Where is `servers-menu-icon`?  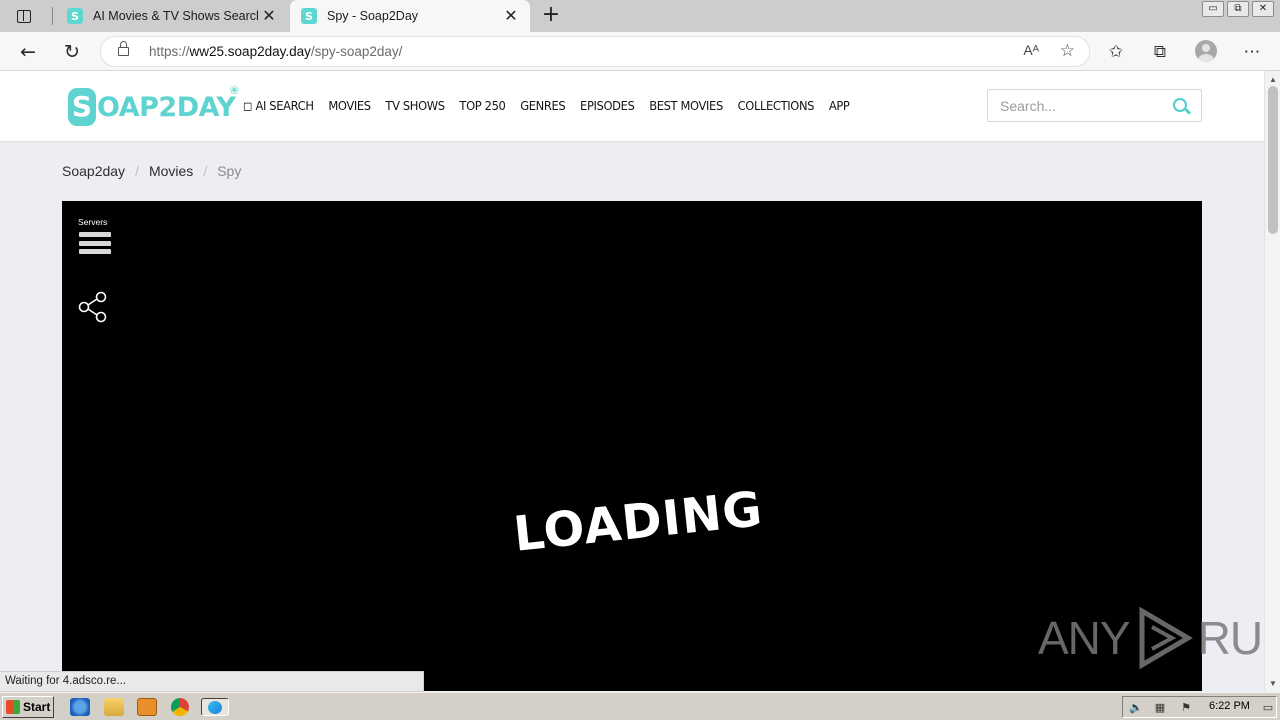
servers-menu-icon is located at coordinates (95, 246).